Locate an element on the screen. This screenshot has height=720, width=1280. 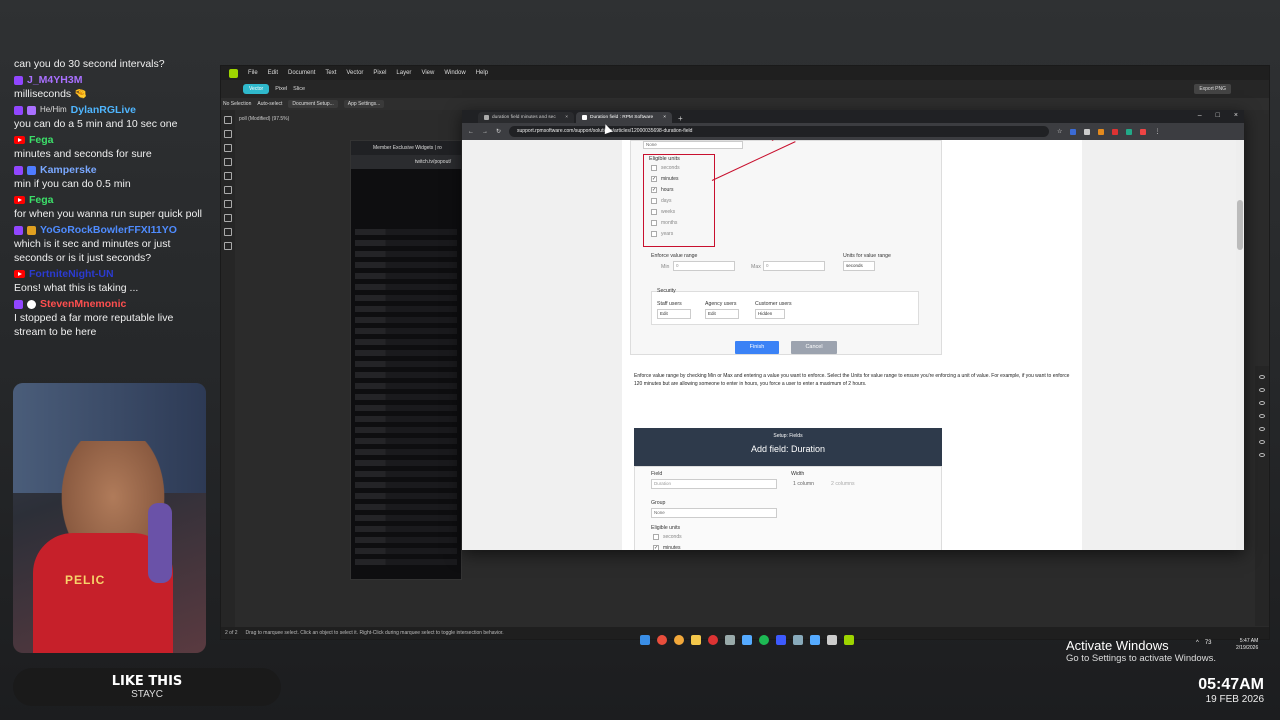
chevron-up-icon: ^ is located at coordinates (1197, 643).